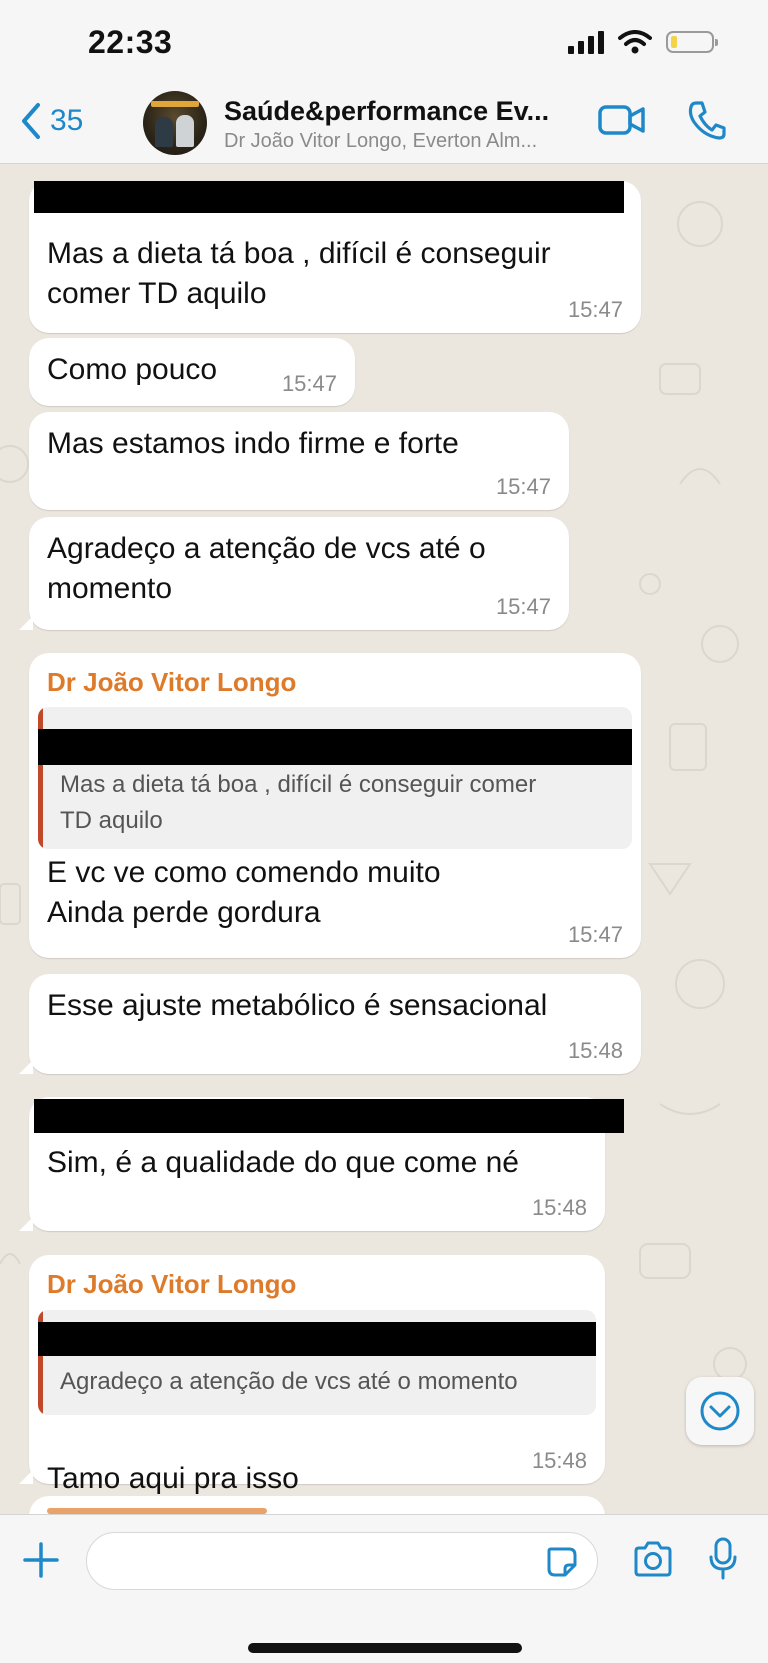  I want to click on message-bubble-partial, so click(317, 1505).